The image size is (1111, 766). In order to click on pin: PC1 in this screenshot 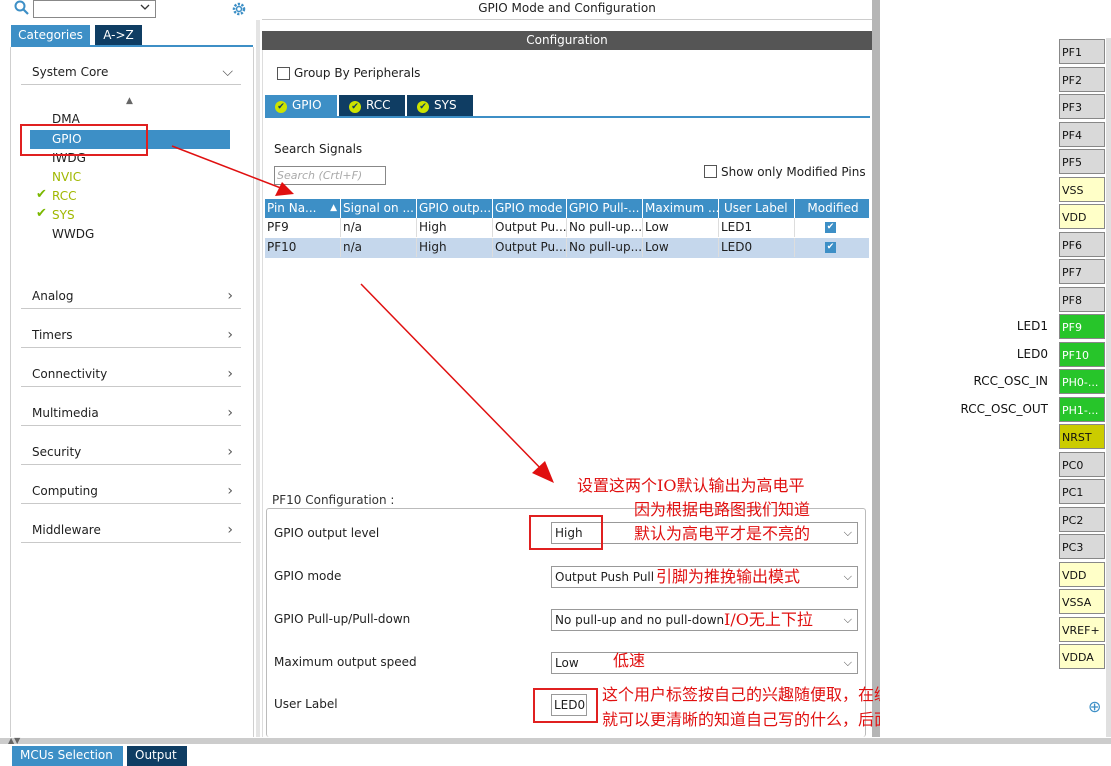, I will do `click(1082, 491)`.